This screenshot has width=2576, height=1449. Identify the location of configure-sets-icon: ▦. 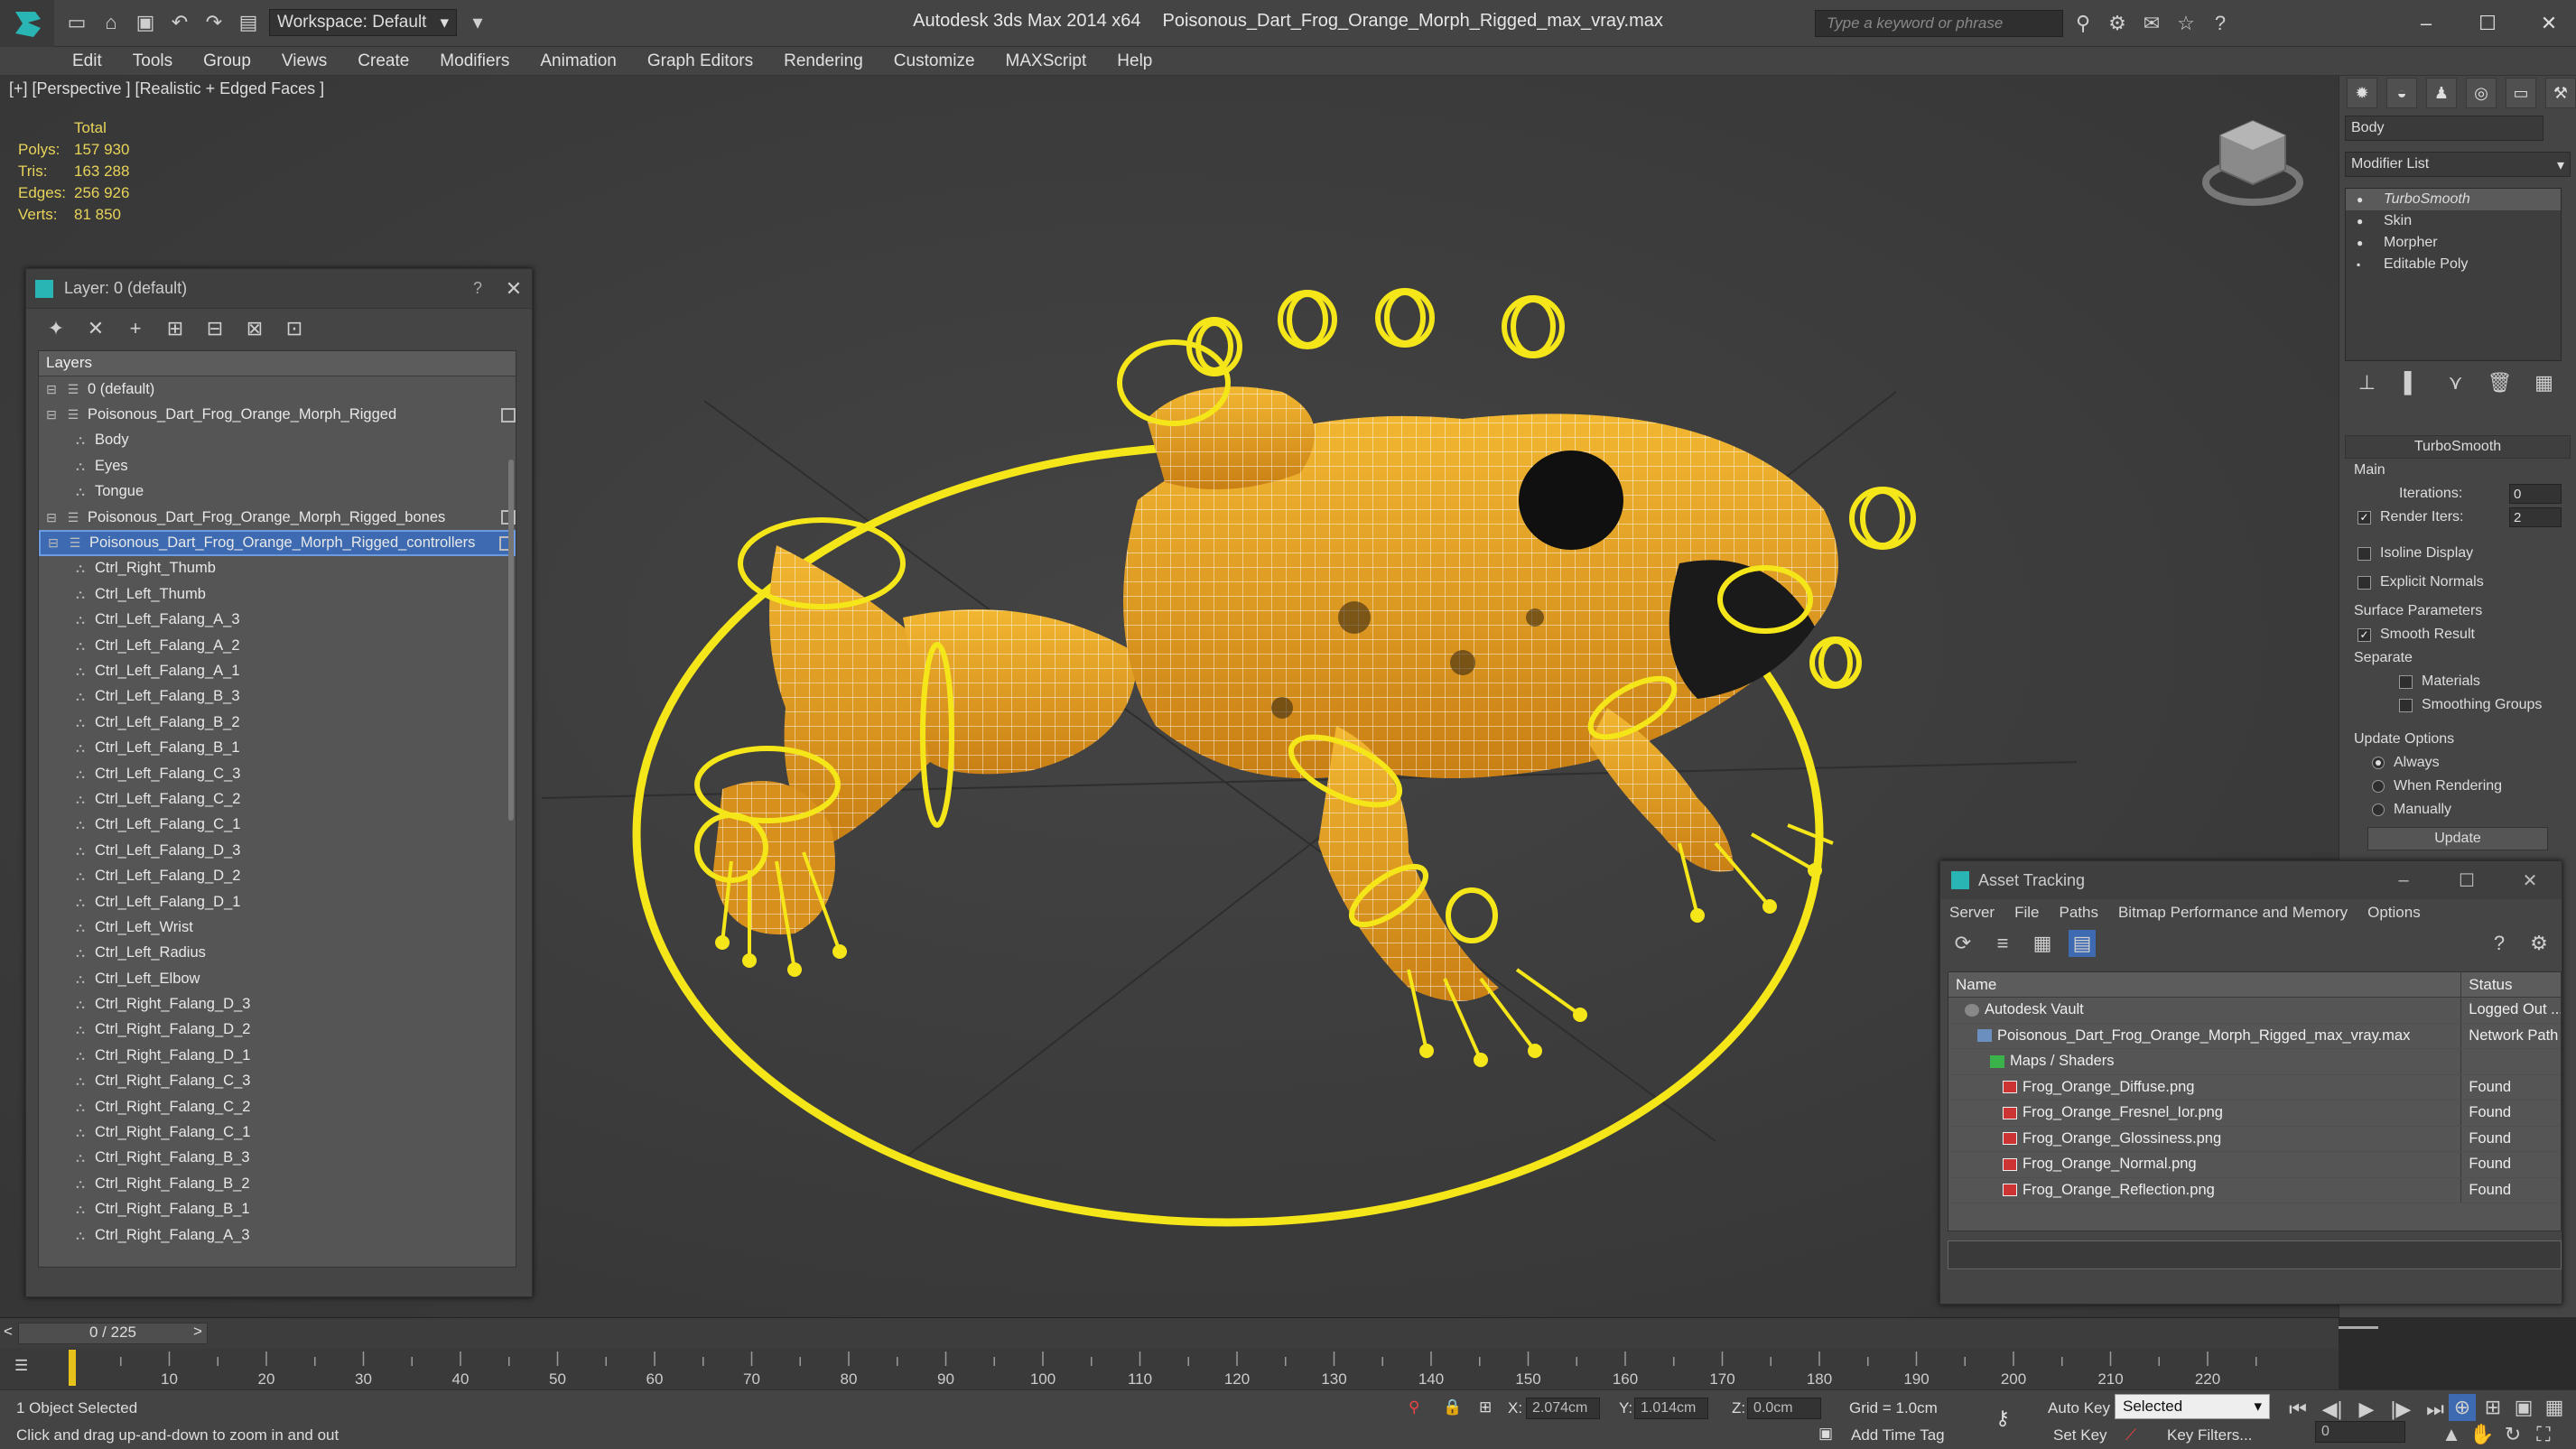
(2544, 382).